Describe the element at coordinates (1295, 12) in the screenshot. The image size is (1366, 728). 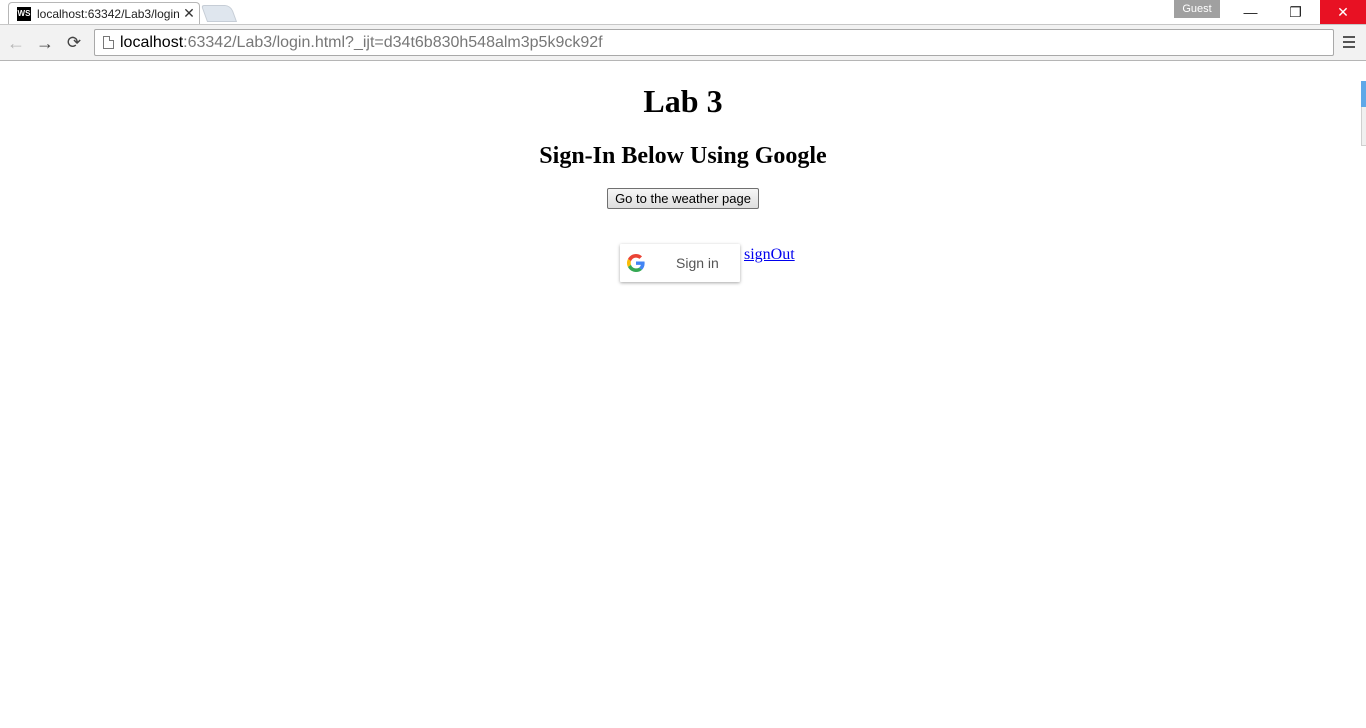
I see `restore-icon: ❐` at that location.